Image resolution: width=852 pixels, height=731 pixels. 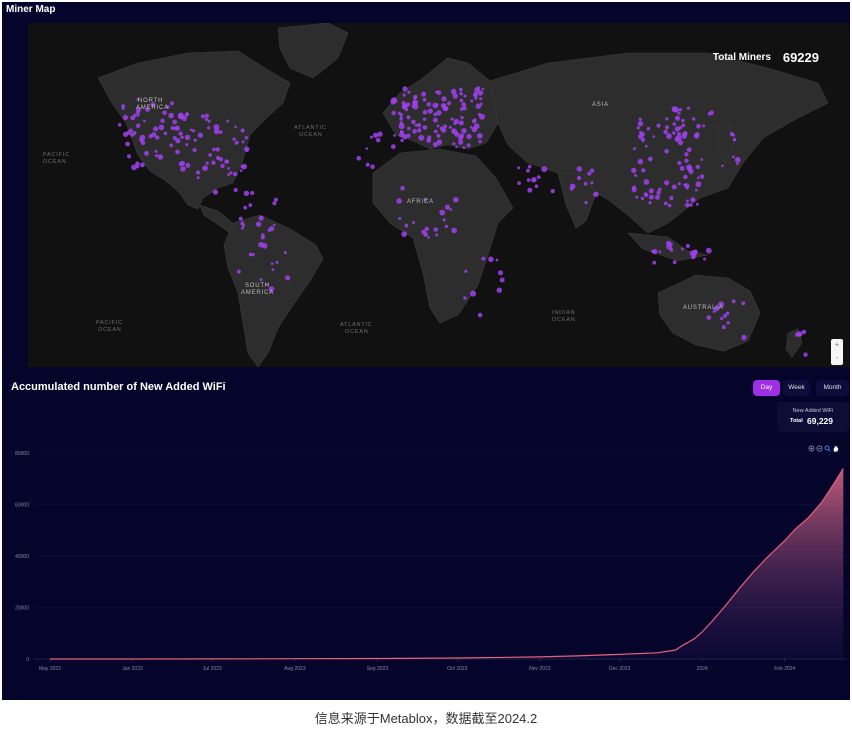 What do you see at coordinates (22, 557) in the screenshot?
I see `y-tick-label: 40000` at bounding box center [22, 557].